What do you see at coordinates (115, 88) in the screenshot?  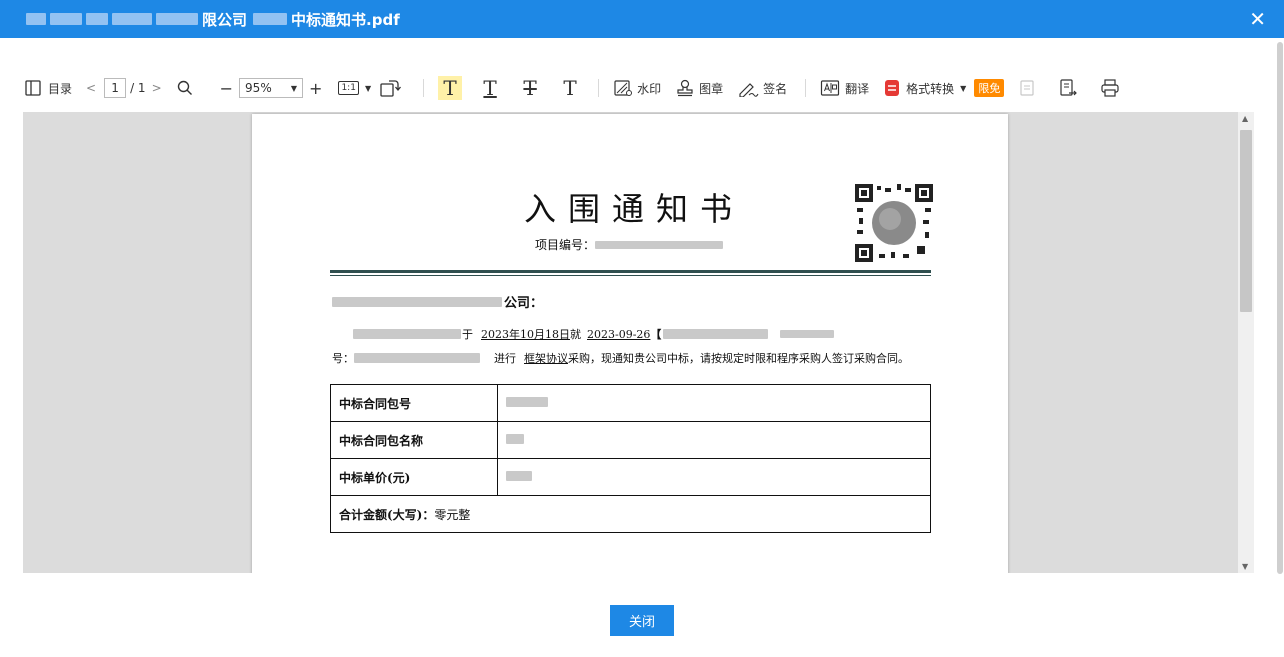 I see `page-number-input: 1` at bounding box center [115, 88].